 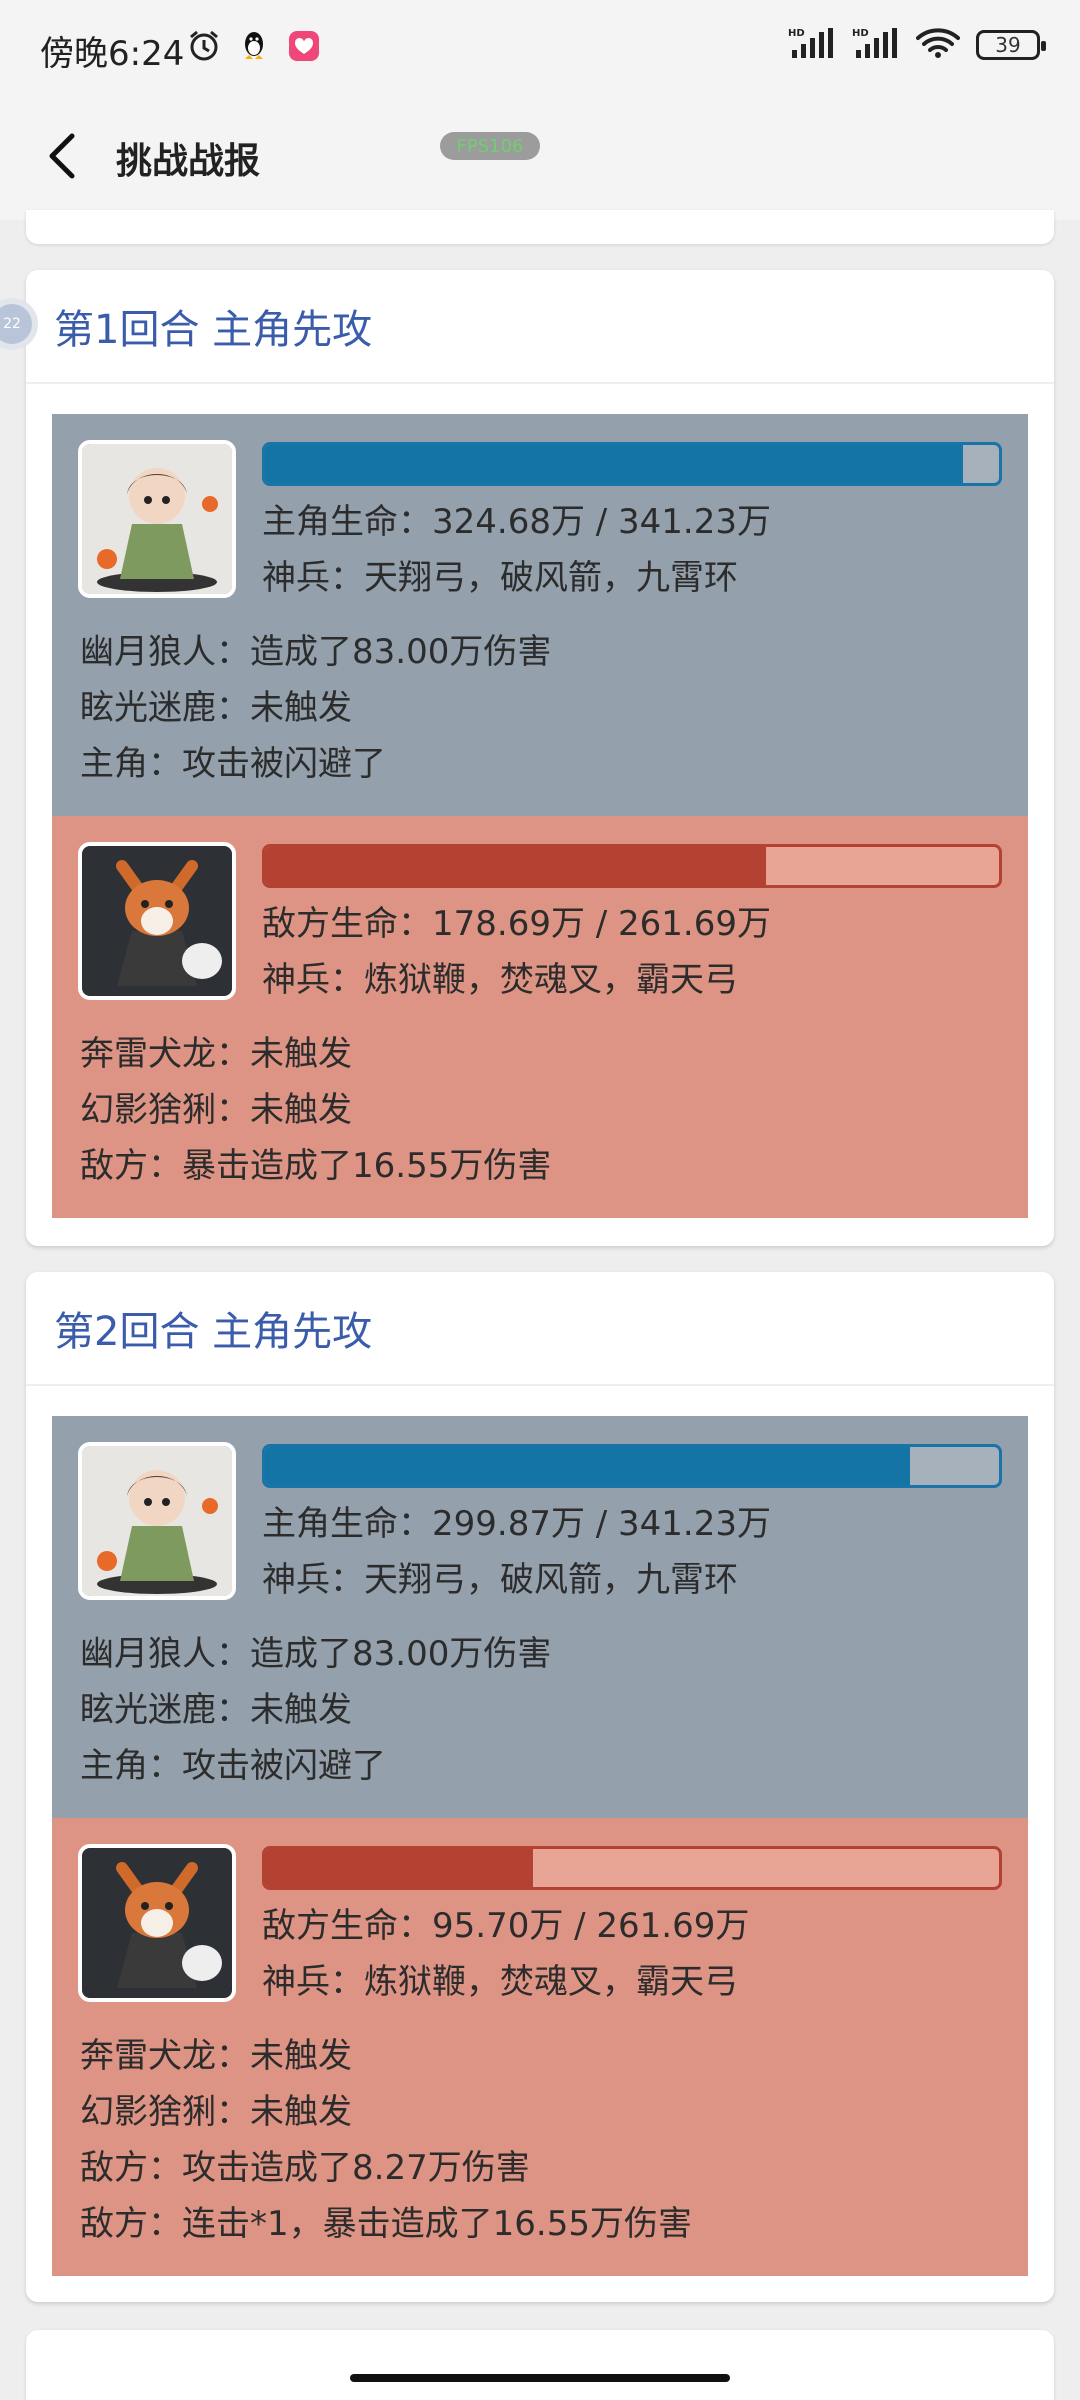 I want to click on qq-penguin-icon, so click(x=254, y=46).